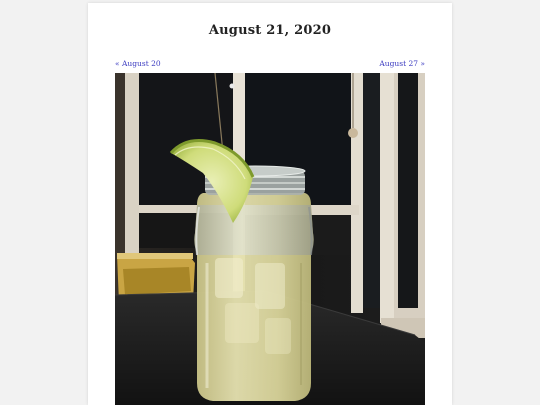  What do you see at coordinates (270, 30) in the screenshot?
I see `page-title: August 21, 2020` at bounding box center [270, 30].